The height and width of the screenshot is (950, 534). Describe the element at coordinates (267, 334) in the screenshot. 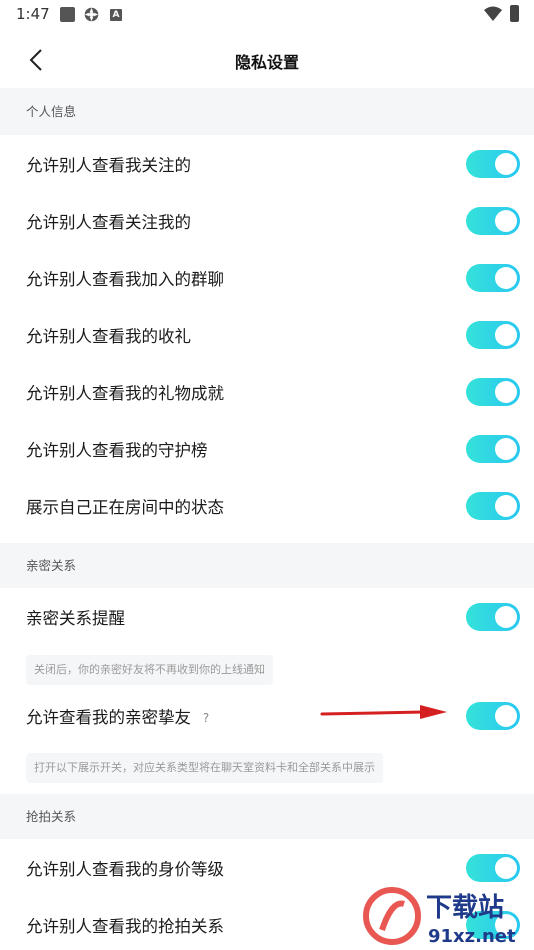

I see `setting-row-gifts-received: 允许别人查看我的收礼` at that location.